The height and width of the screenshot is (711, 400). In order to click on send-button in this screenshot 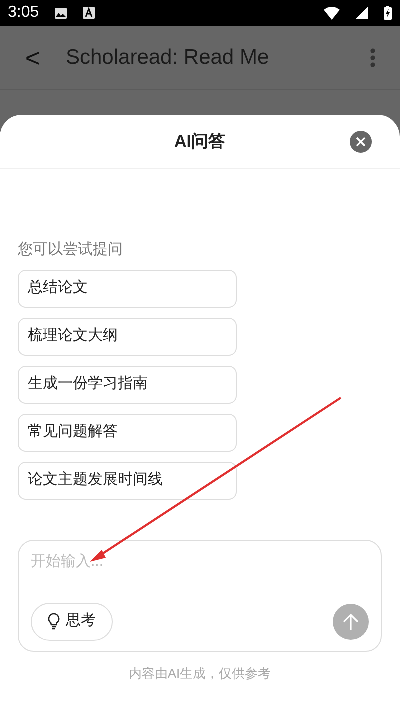, I will do `click(351, 622)`.